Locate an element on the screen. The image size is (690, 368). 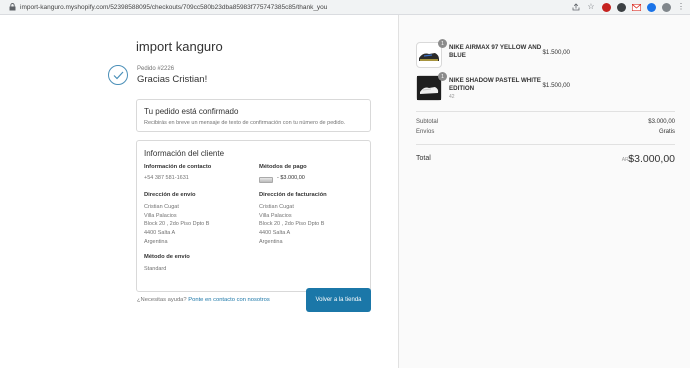
extension-dark-icon is located at coordinates (621, 7).